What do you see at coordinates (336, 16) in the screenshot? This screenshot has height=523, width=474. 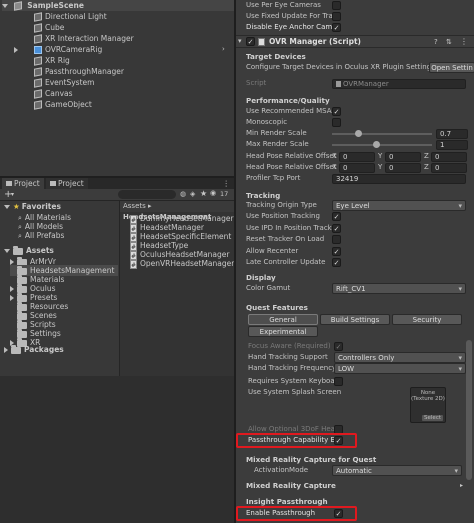 I see `use-fixed-update-checkbox` at bounding box center [336, 16].